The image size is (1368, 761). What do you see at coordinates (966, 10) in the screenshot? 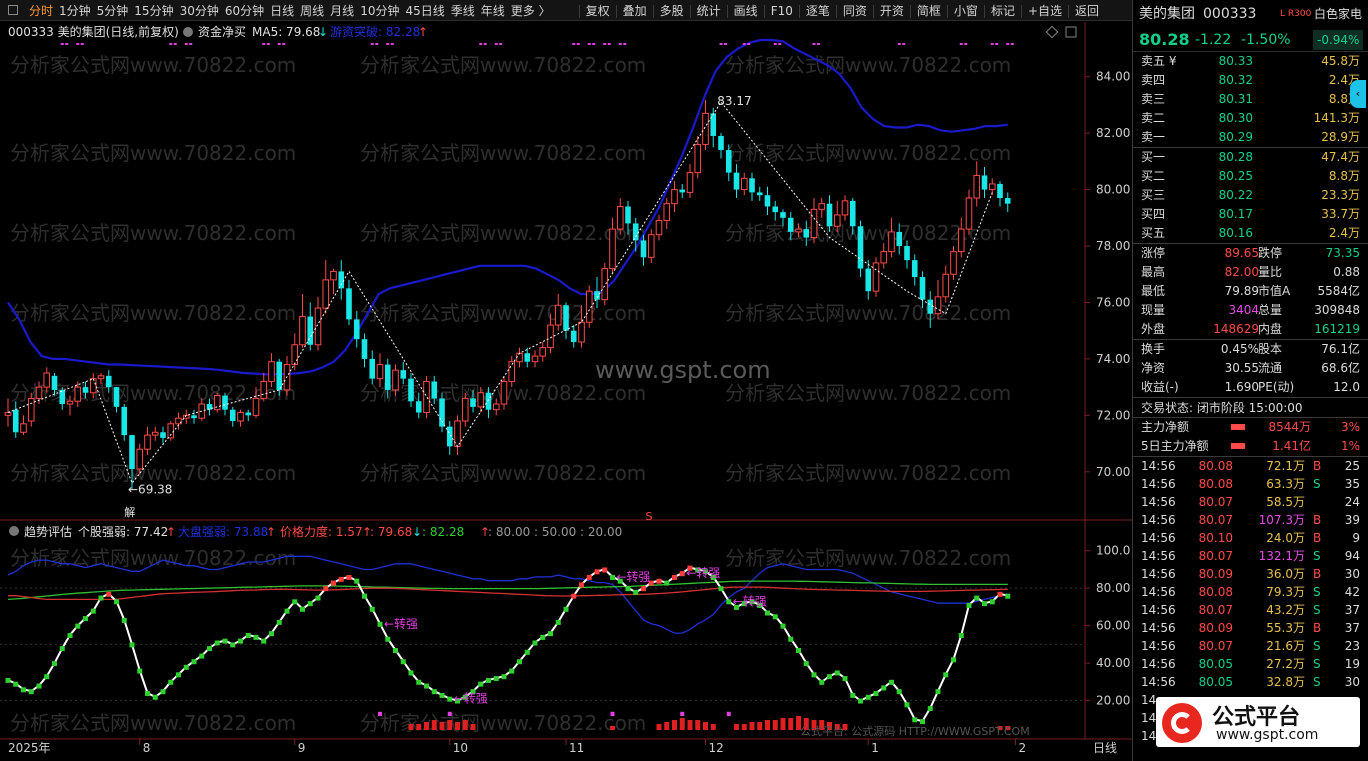
I see `tool-button-10: 小窗` at bounding box center [966, 10].